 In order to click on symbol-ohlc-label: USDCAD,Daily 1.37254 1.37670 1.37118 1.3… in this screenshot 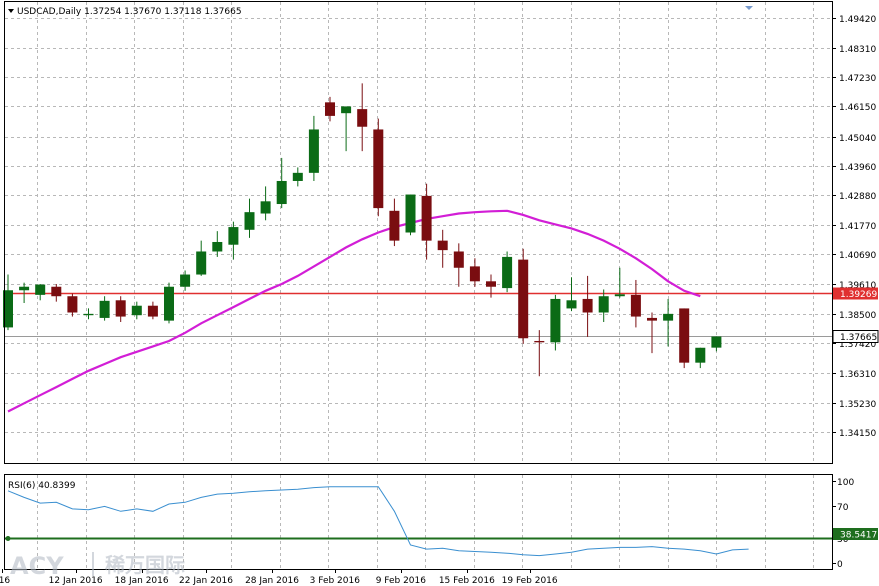, I will do `click(129, 12)`.